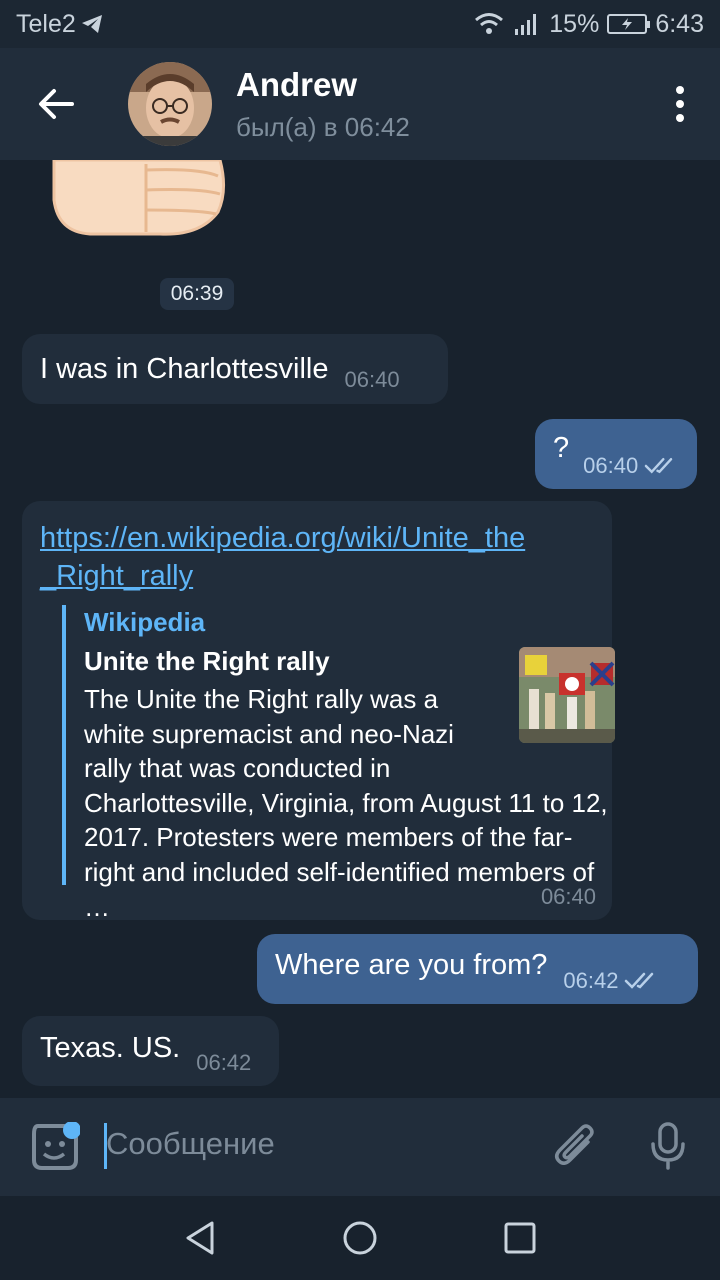 The image size is (720, 1280). I want to click on square-recent-icon, so click(520, 1238).